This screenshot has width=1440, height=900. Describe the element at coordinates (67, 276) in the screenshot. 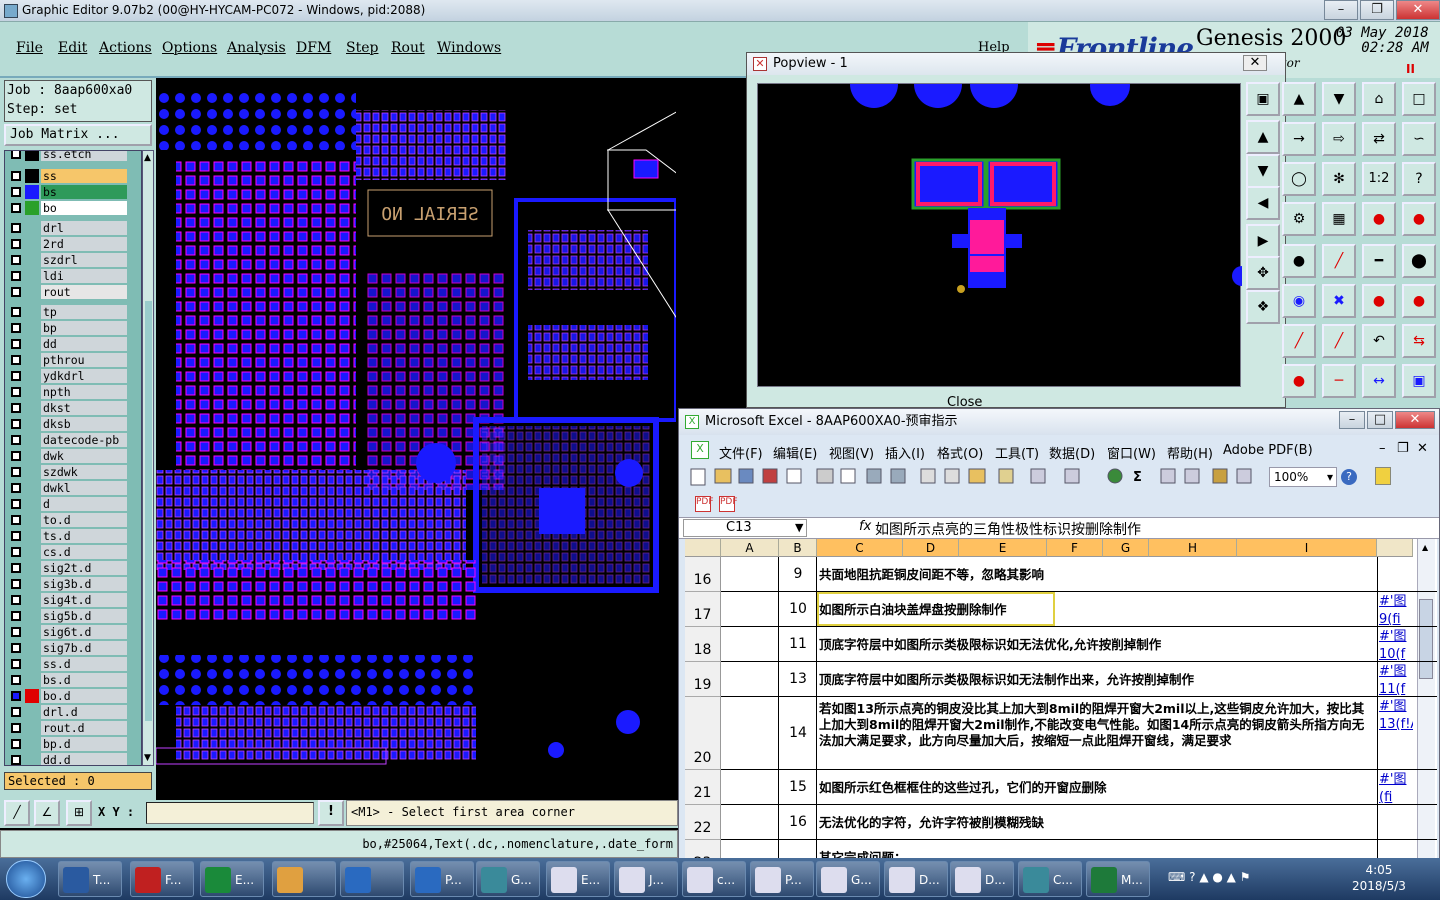

I see `layer-row: ldi` at that location.